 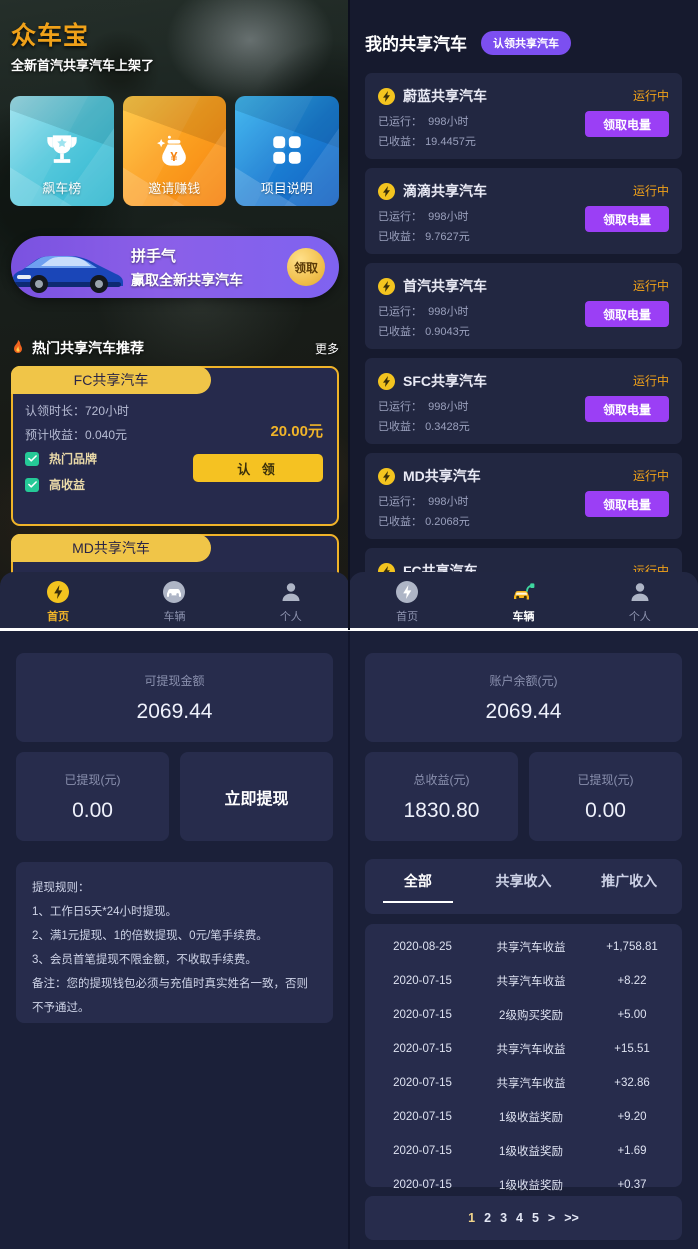 I want to click on lottery-text: 拼手气 赢取全新共享汽车, so click(x=187, y=267).